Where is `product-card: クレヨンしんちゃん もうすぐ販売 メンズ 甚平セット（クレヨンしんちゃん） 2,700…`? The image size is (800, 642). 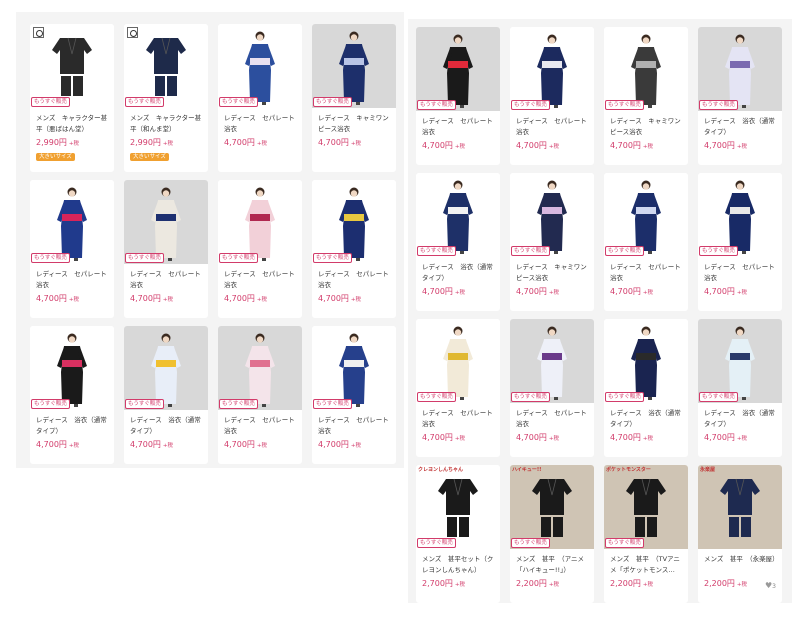
product-card: クレヨンしんちゃん もうすぐ販売 メンズ 甚平セット（クレヨンしんちゃん） 2,700… is located at coordinates (458, 534).